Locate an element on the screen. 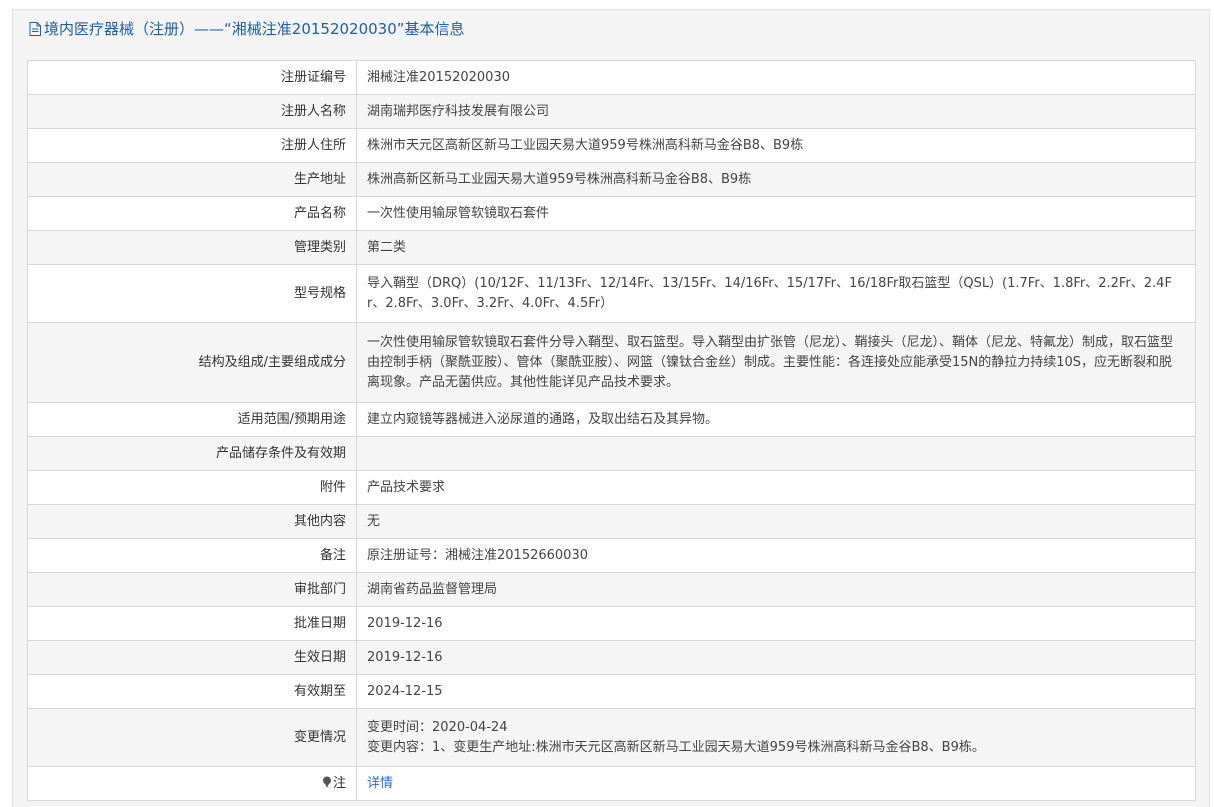 This screenshot has width=1214, height=807. table-row: 产品名称 一次性使用输尿管软镜取石套件 is located at coordinates (611, 213).